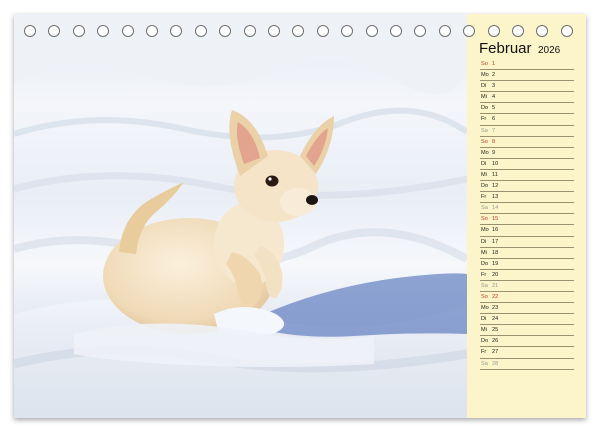 The height and width of the screenshot is (431, 600). Describe the element at coordinates (527, 209) in the screenshot. I see `day-row: Sa 14` at that location.